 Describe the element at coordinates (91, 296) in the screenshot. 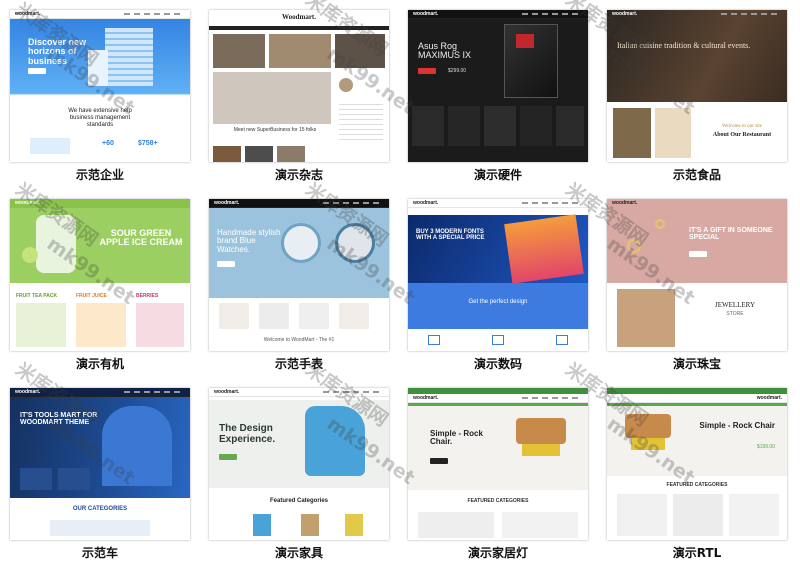

I see `product-label: FRUIT JUICE` at that location.